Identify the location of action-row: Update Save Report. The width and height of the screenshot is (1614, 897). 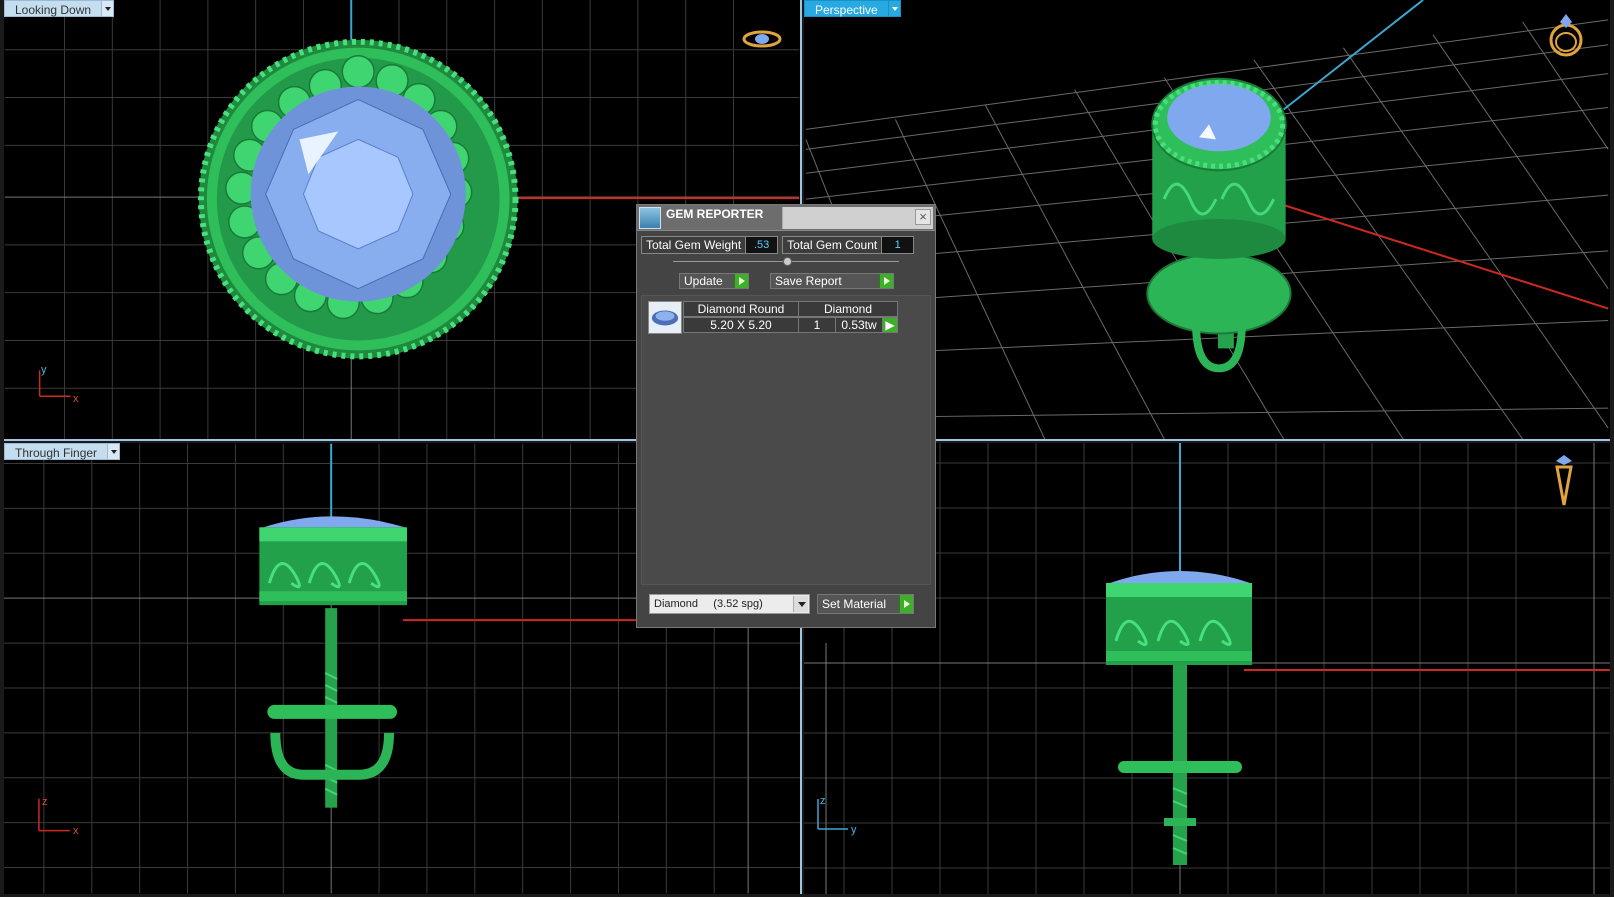
(786, 281).